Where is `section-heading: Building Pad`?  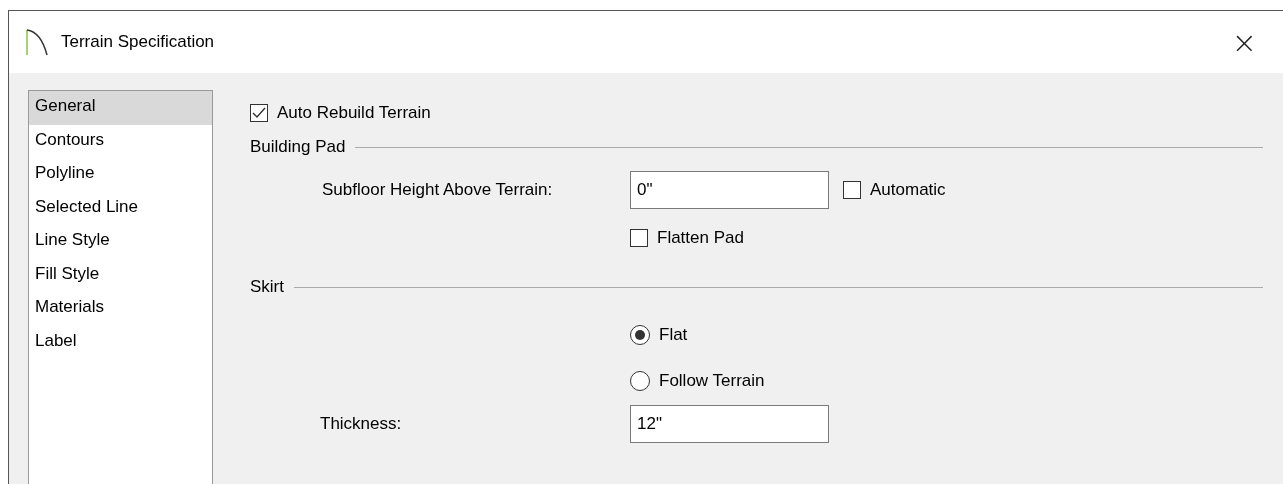
section-heading: Building Pad is located at coordinates (298, 147).